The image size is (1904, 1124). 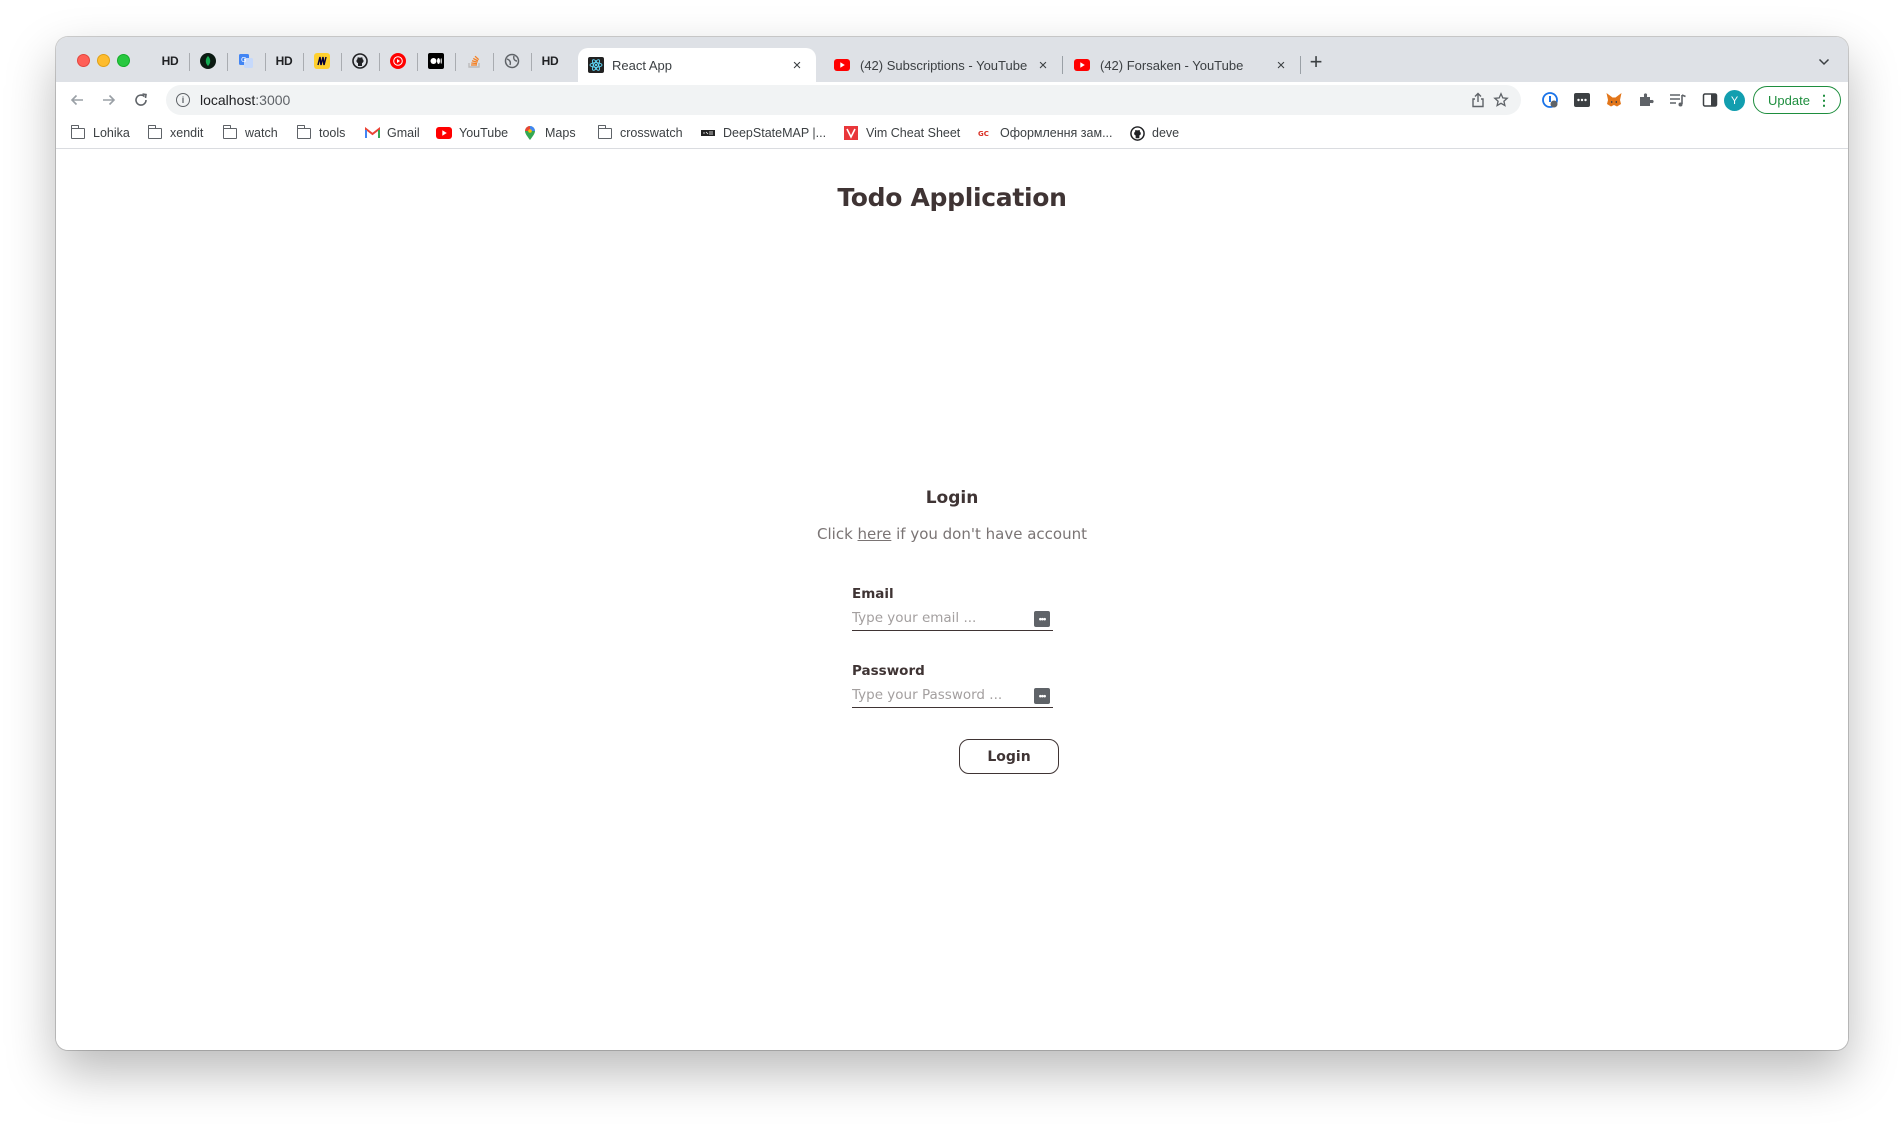 I want to click on pinned-tab-globe, so click(x=512, y=61).